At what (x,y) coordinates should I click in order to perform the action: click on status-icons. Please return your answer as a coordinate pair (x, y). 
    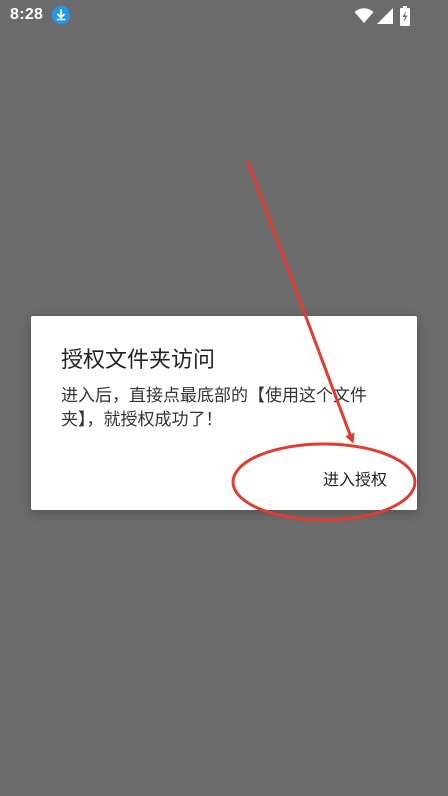
    Looking at the image, I should click on (386, 16).